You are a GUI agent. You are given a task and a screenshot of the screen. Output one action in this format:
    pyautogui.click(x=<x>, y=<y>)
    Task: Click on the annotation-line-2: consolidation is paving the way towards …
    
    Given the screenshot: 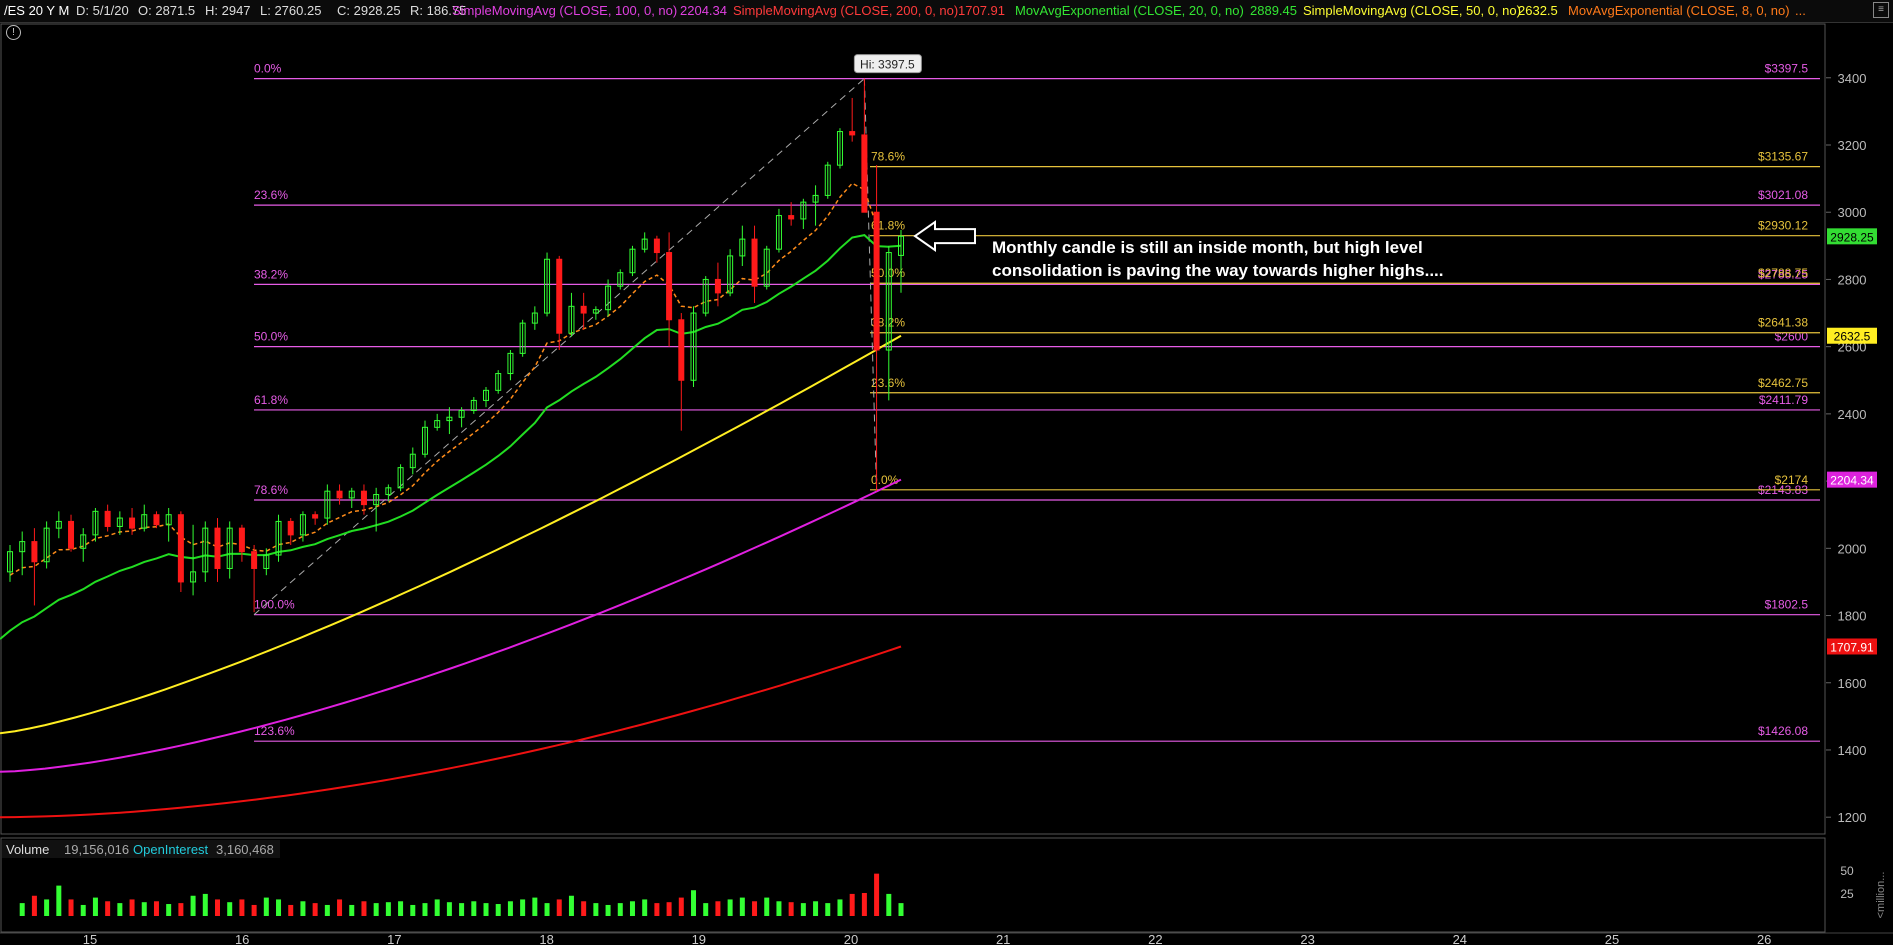 What is the action you would take?
    pyautogui.click(x=1218, y=270)
    